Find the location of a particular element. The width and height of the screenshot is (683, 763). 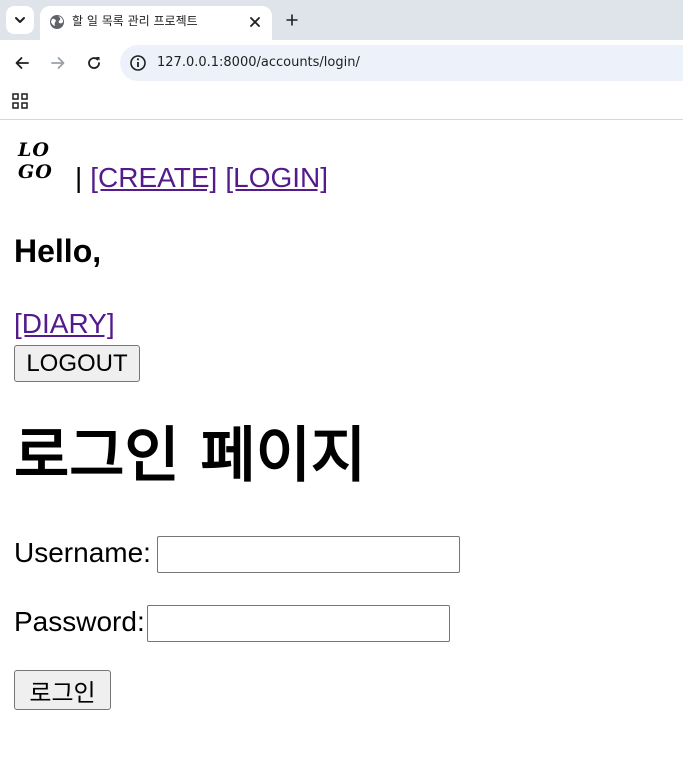

tab-strip: 할 일 목록 관리 프로젝트 is located at coordinates (341, 20).